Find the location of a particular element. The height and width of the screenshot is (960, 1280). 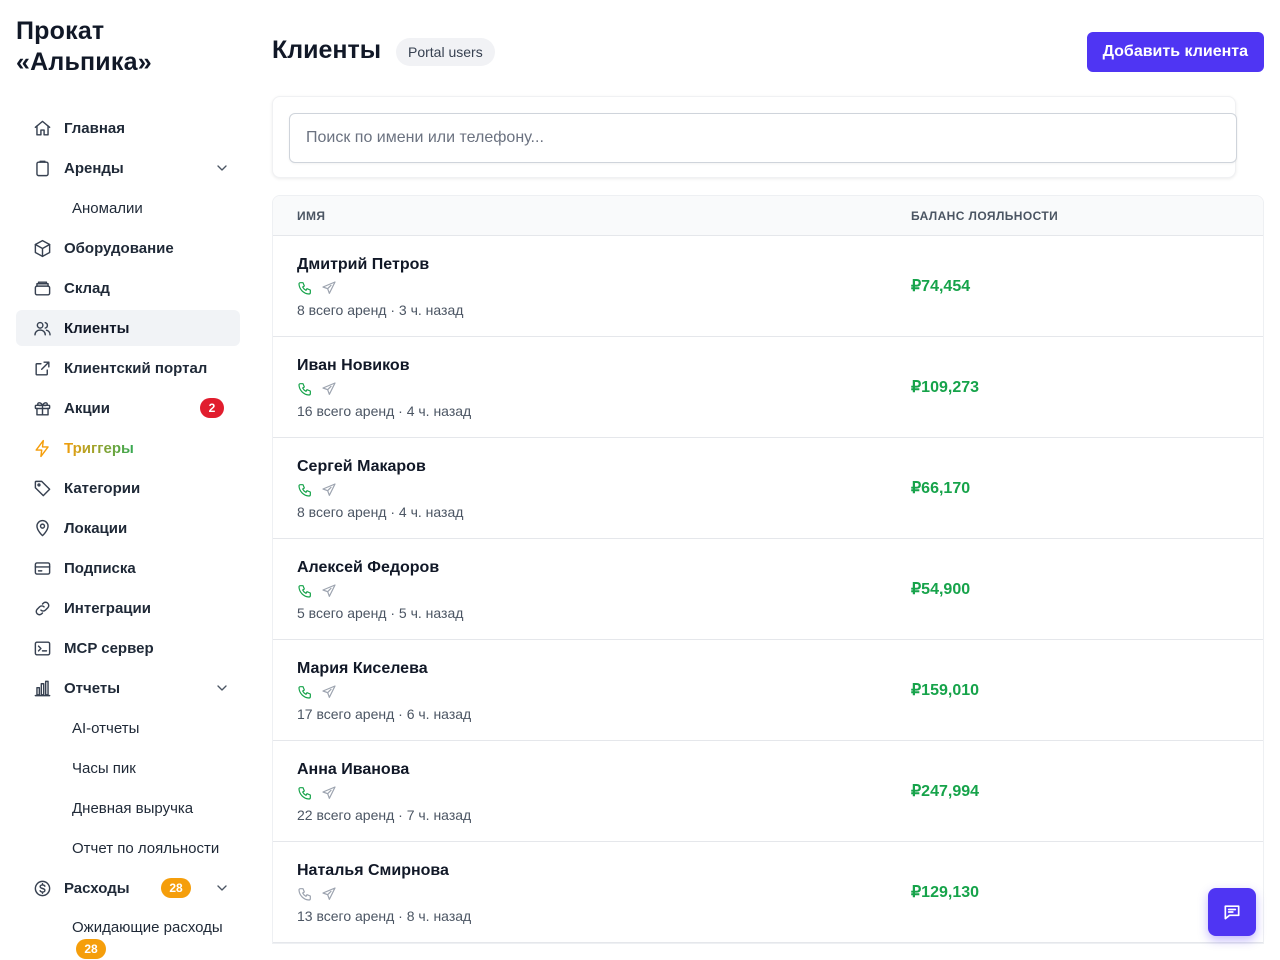

client-name: Дмитрий Петров is located at coordinates (363, 265).